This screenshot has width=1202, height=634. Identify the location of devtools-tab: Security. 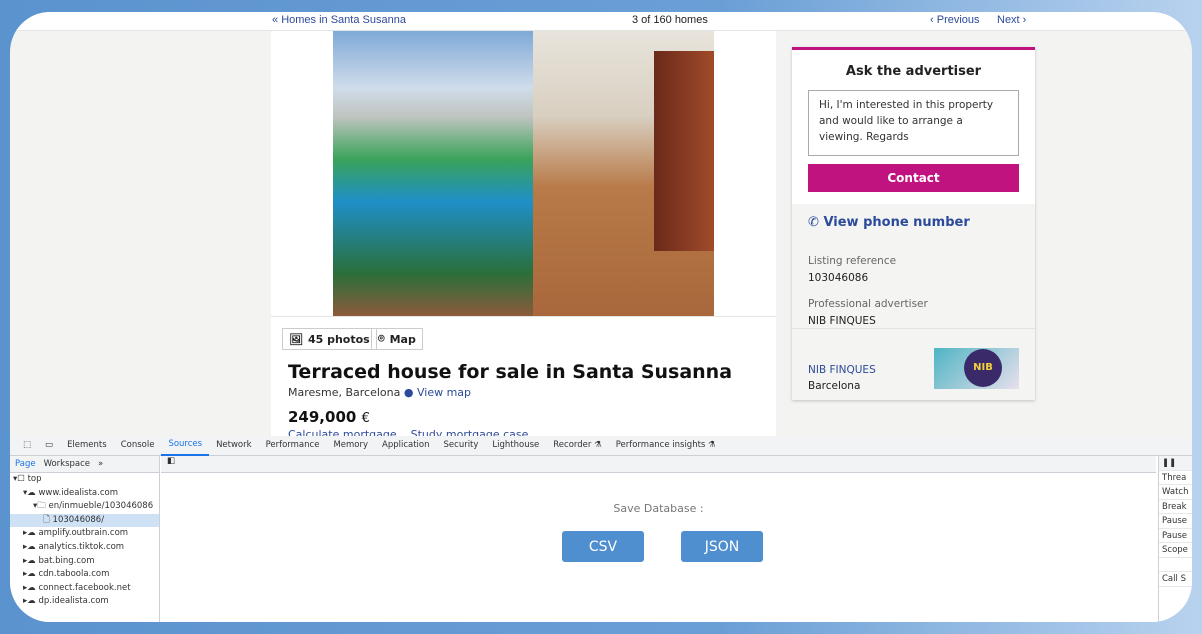
(461, 445).